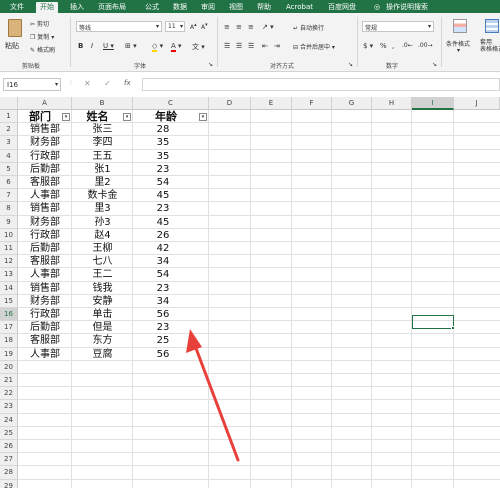 The image size is (500, 488). Describe the element at coordinates (102, 340) in the screenshot. I see `table-cell: 东方` at that location.